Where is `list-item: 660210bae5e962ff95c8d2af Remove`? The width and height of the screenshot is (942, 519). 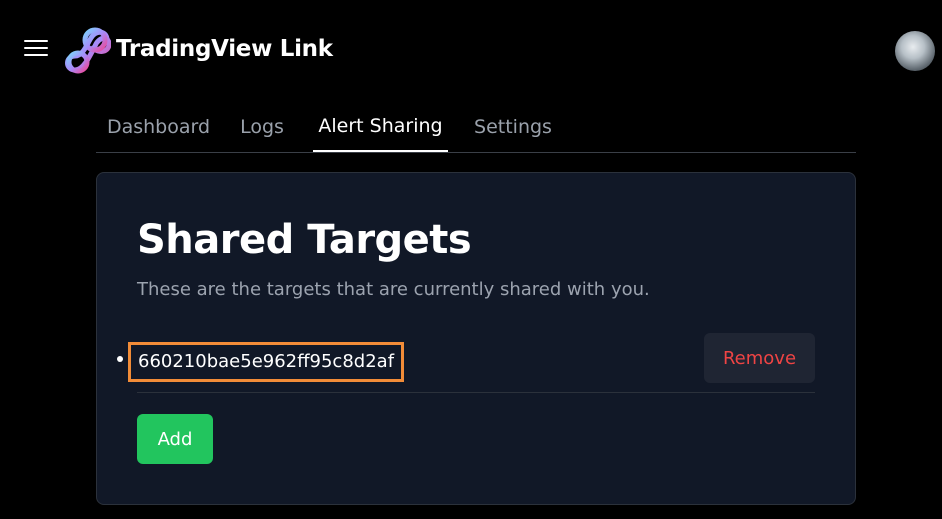
list-item: 660210bae5e962ff95c8d2af Remove is located at coordinates (456, 363).